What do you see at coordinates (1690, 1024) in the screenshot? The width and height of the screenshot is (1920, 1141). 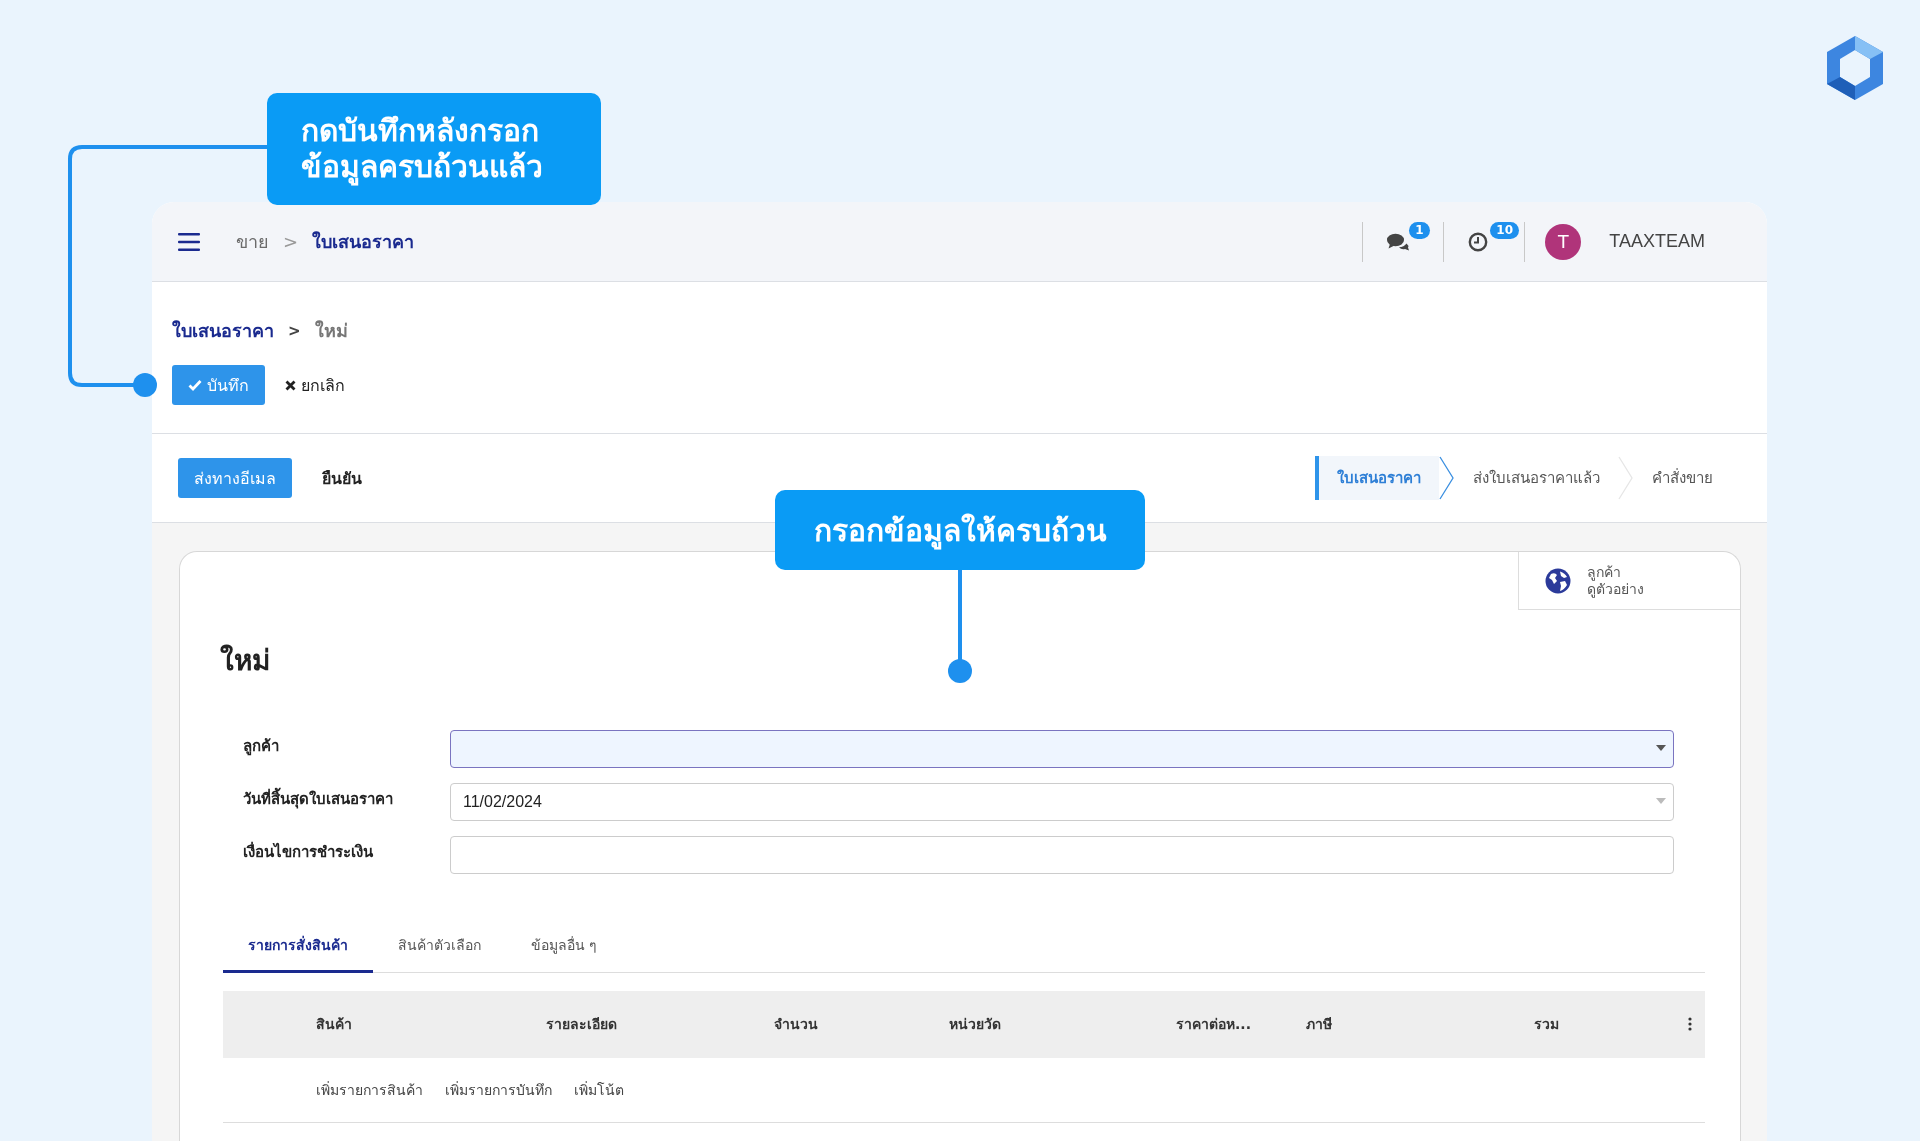 I see `more-options-icon` at bounding box center [1690, 1024].